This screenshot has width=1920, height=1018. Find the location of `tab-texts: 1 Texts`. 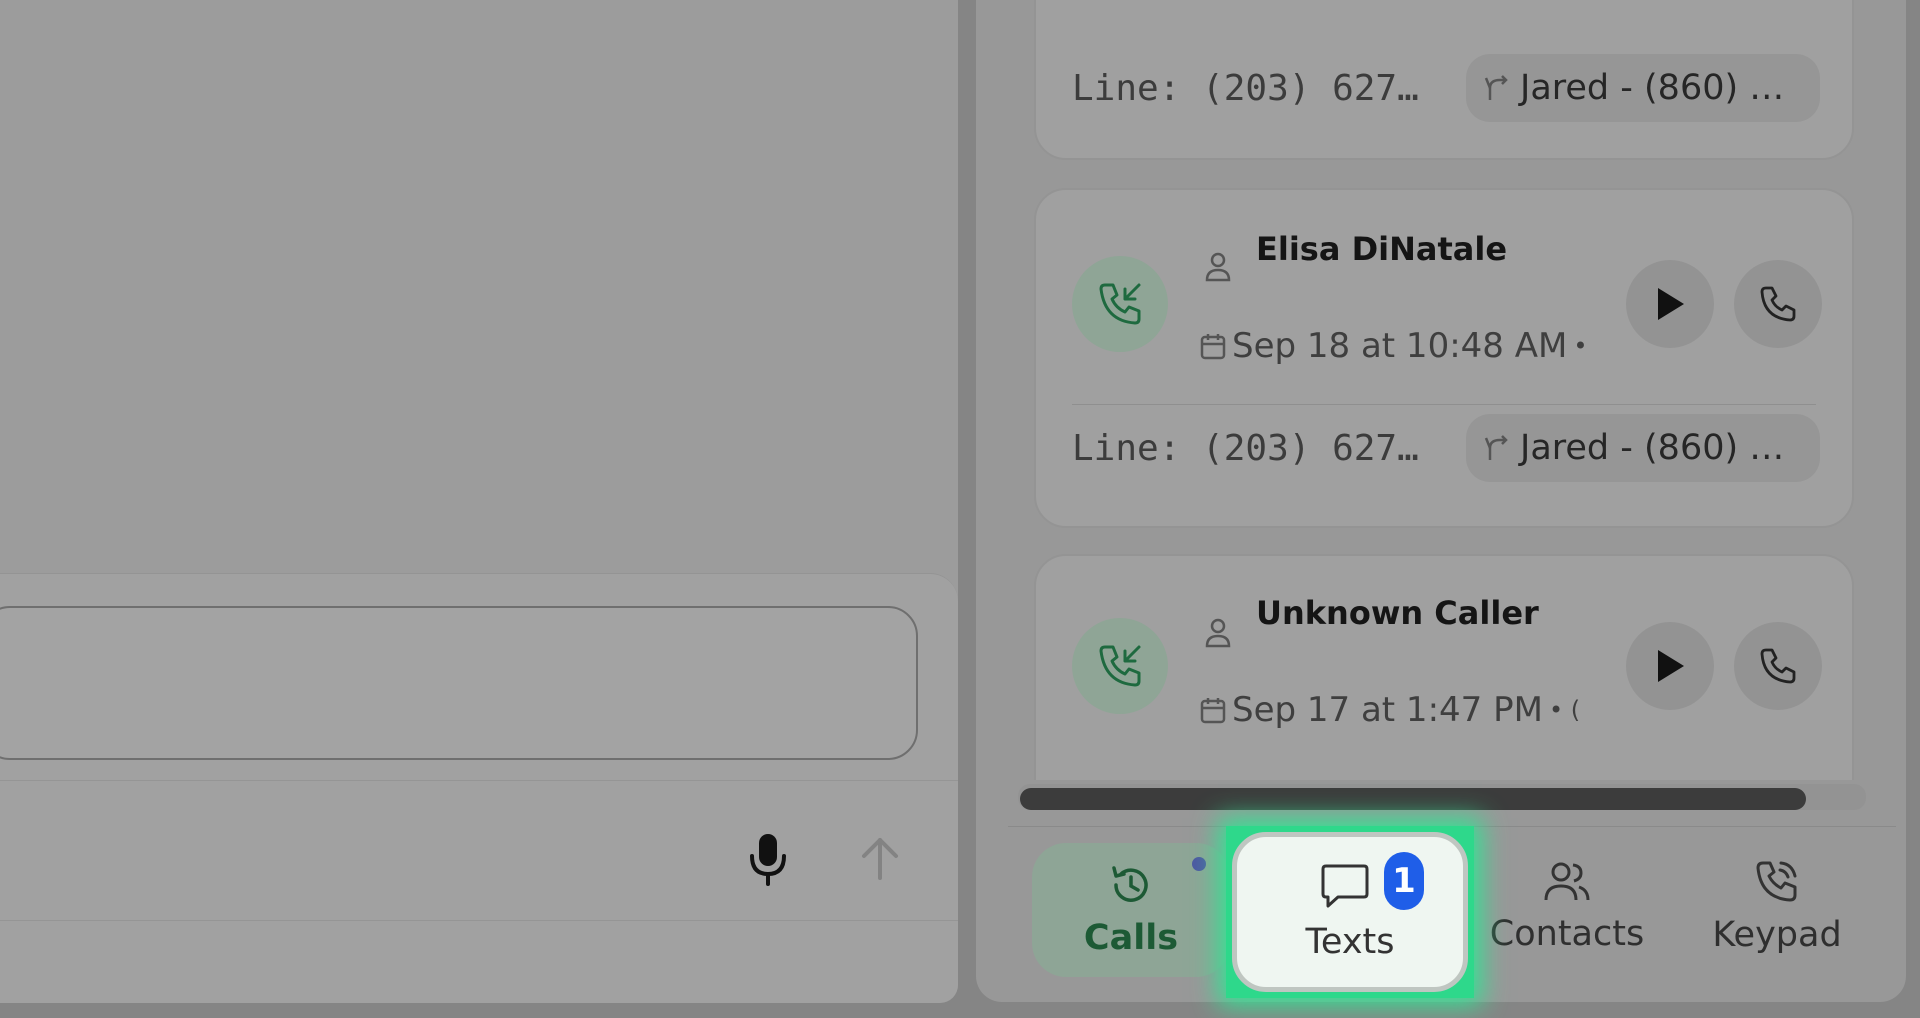

tab-texts: 1 Texts is located at coordinates (1350, 912).